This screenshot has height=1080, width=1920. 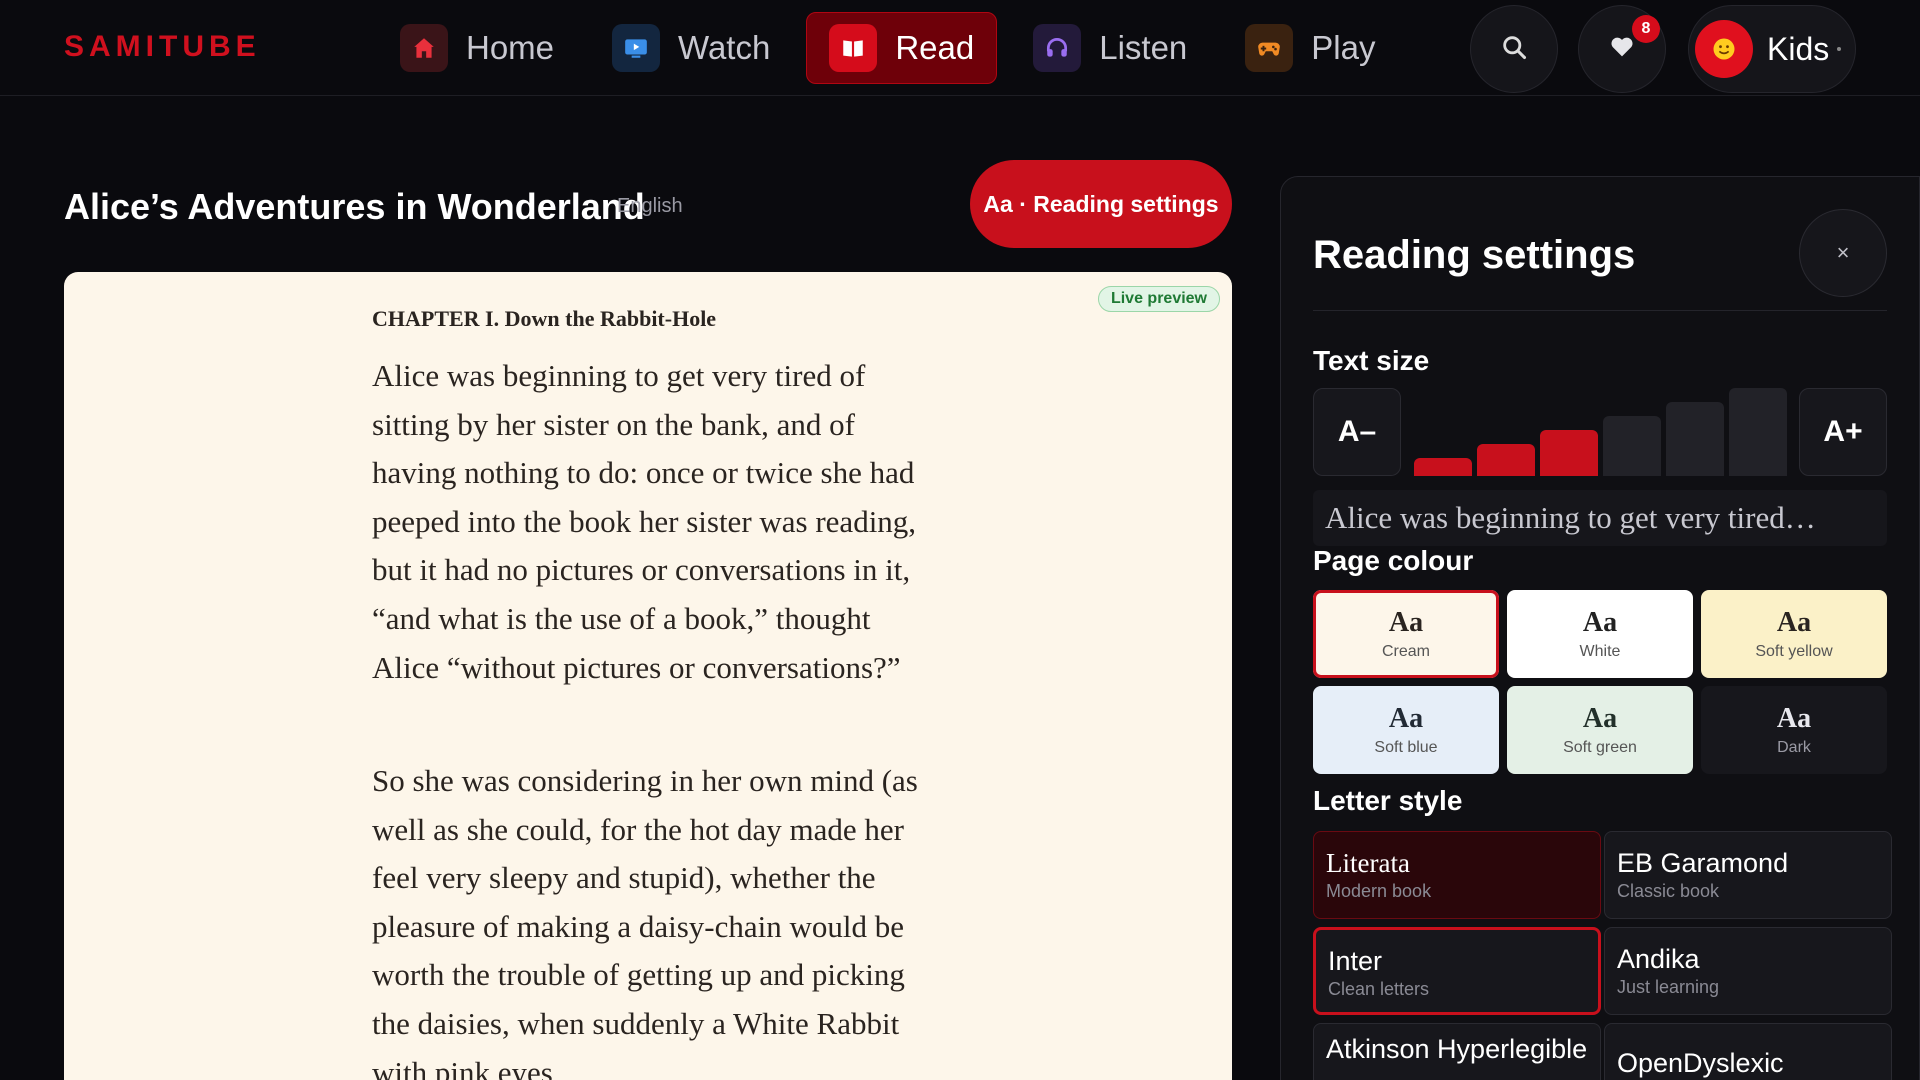 I want to click on font-description: Just learning, so click(x=1668, y=987).